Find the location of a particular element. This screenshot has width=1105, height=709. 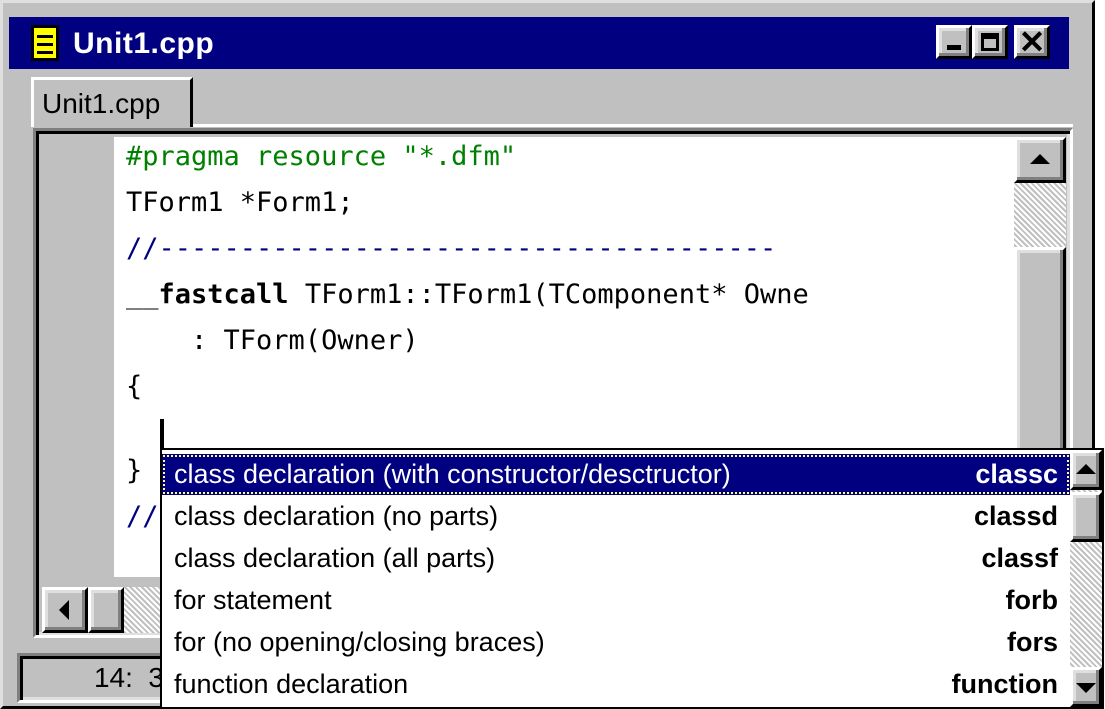

template-label: for (no opening/closing braces) is located at coordinates (359, 642).